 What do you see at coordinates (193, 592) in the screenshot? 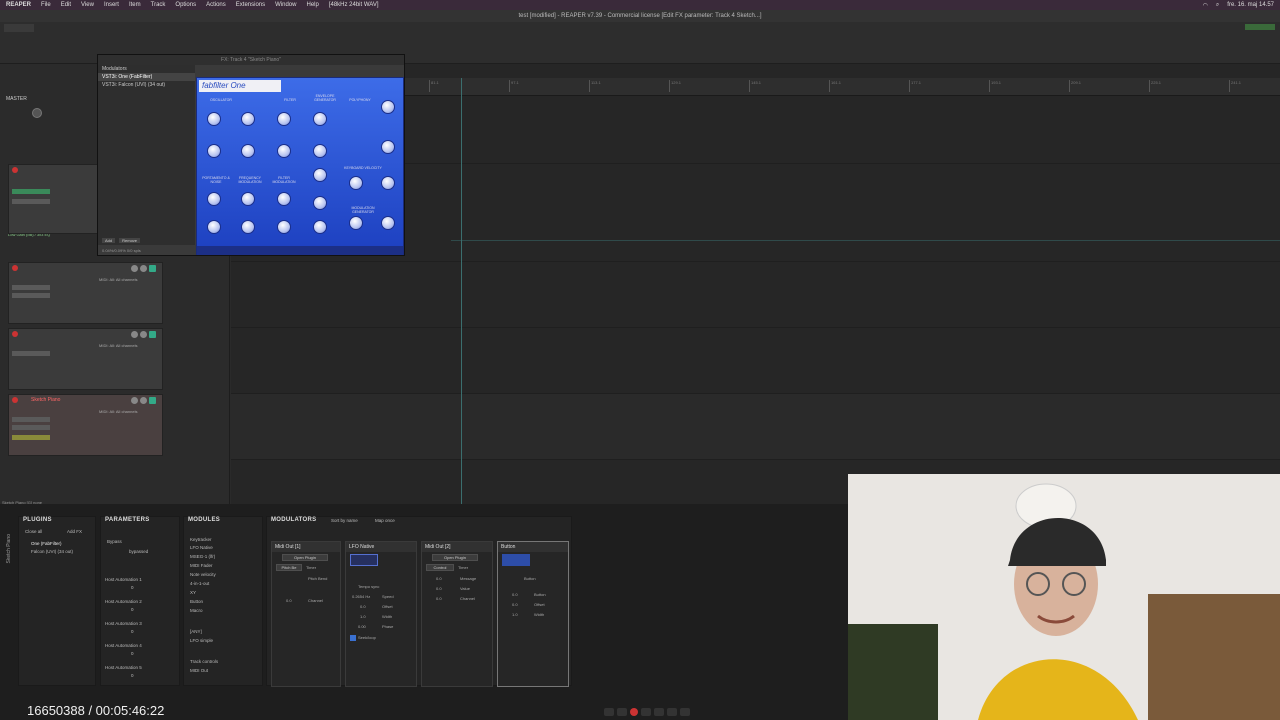
I see `module-item: XY` at bounding box center [193, 592].